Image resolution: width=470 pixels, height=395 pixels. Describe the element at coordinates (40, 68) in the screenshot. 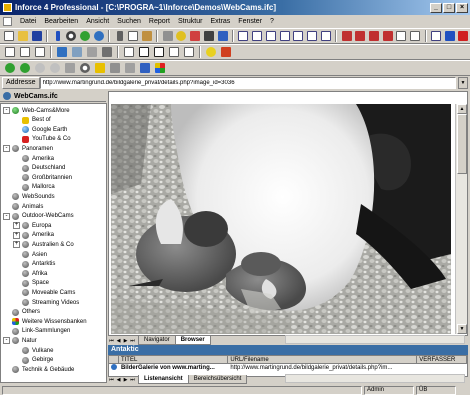

I see `stop-icon` at that location.